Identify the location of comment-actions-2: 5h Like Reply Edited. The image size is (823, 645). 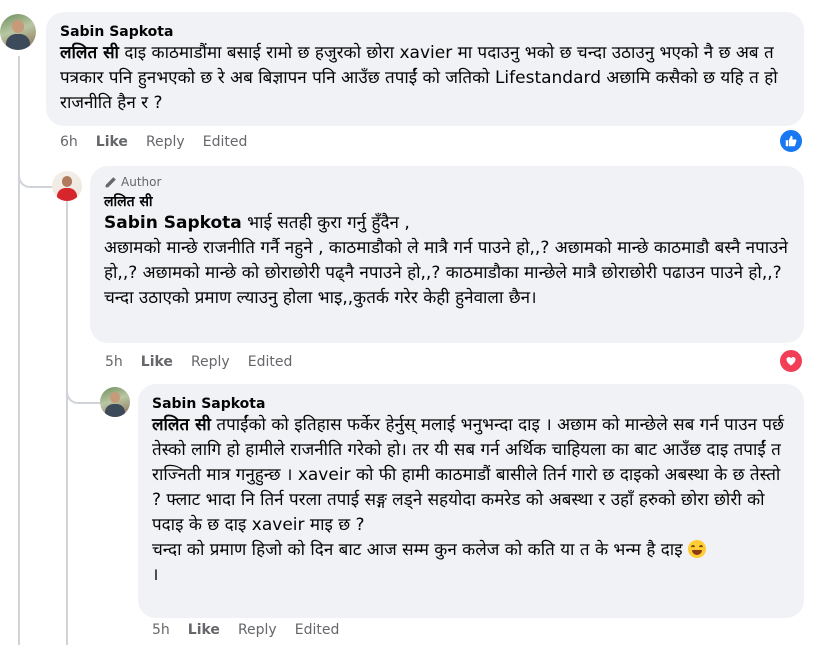
(198, 362).